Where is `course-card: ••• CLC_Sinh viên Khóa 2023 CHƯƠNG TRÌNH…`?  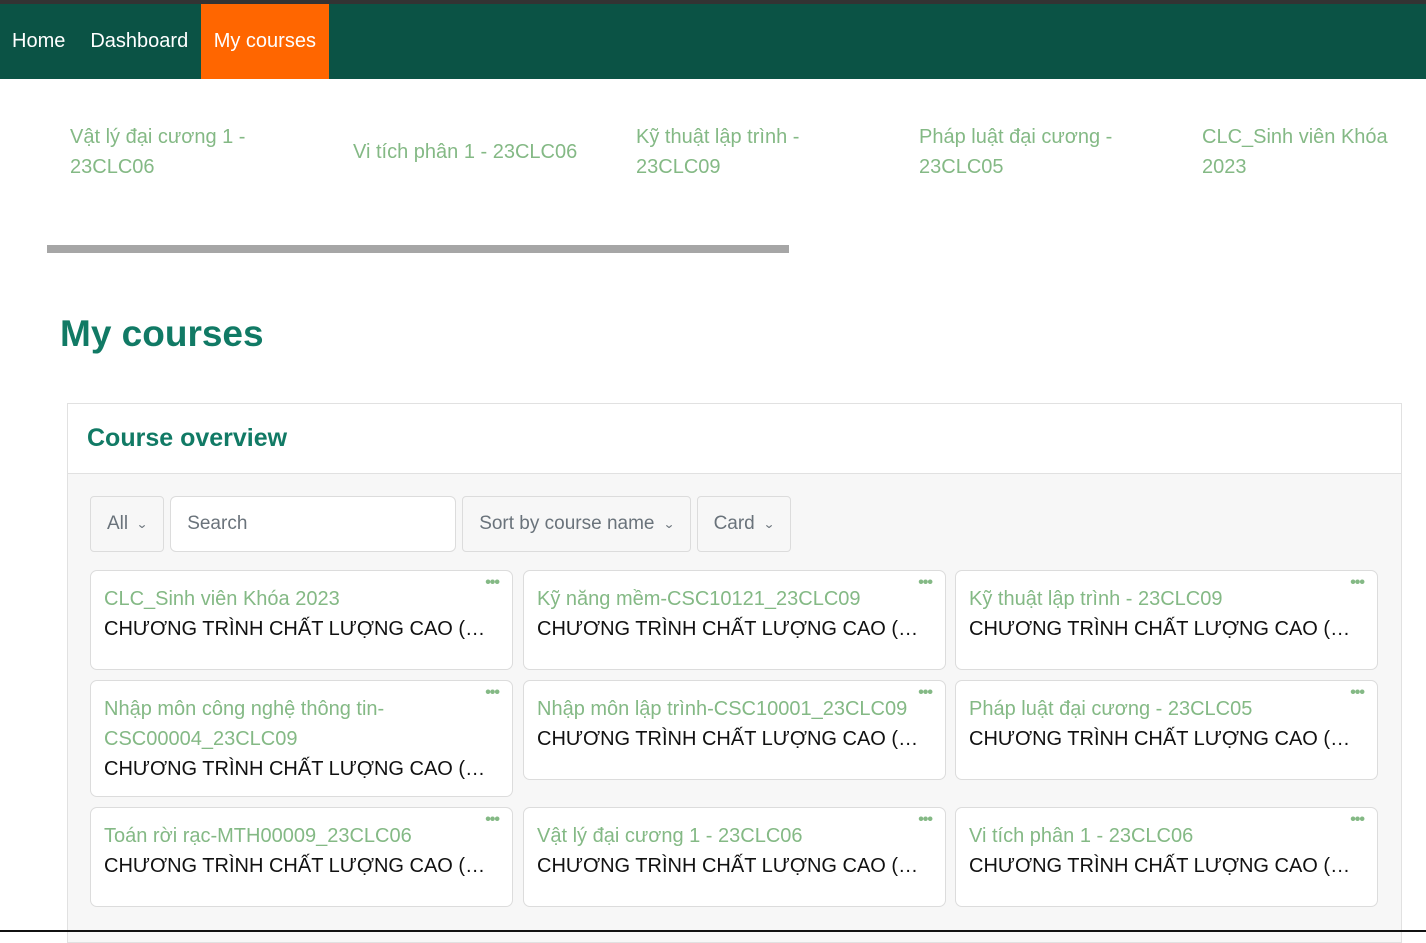 course-card: ••• CLC_Sinh viên Khóa 2023 CHƯƠNG TRÌNH… is located at coordinates (301, 620).